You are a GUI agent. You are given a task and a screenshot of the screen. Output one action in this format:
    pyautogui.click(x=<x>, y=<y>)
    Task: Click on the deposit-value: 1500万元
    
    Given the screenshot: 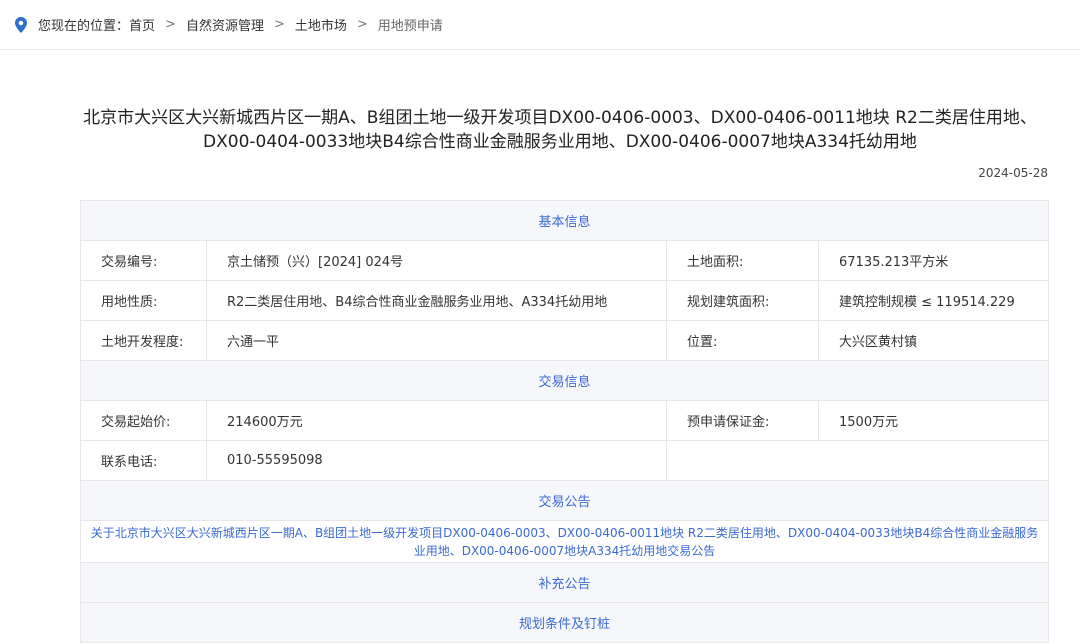 What is the action you would take?
    pyautogui.click(x=934, y=421)
    